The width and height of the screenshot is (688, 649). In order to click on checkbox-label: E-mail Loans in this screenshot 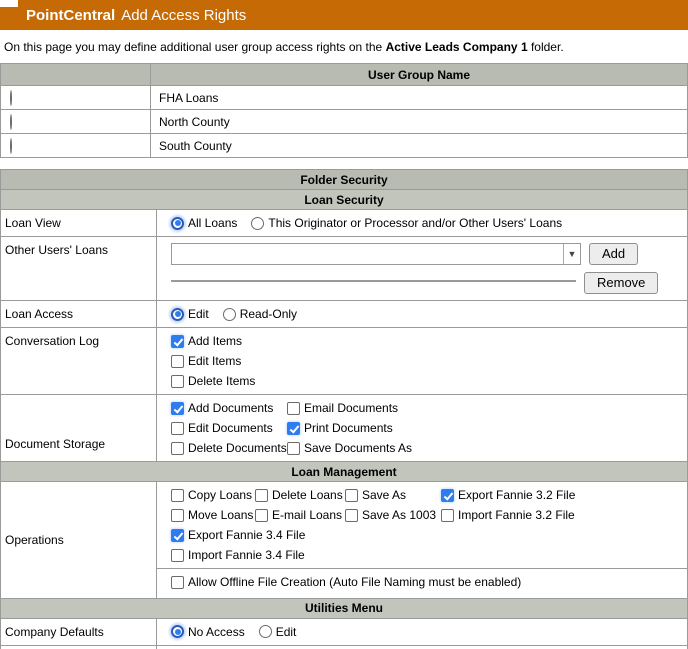, I will do `click(307, 515)`.